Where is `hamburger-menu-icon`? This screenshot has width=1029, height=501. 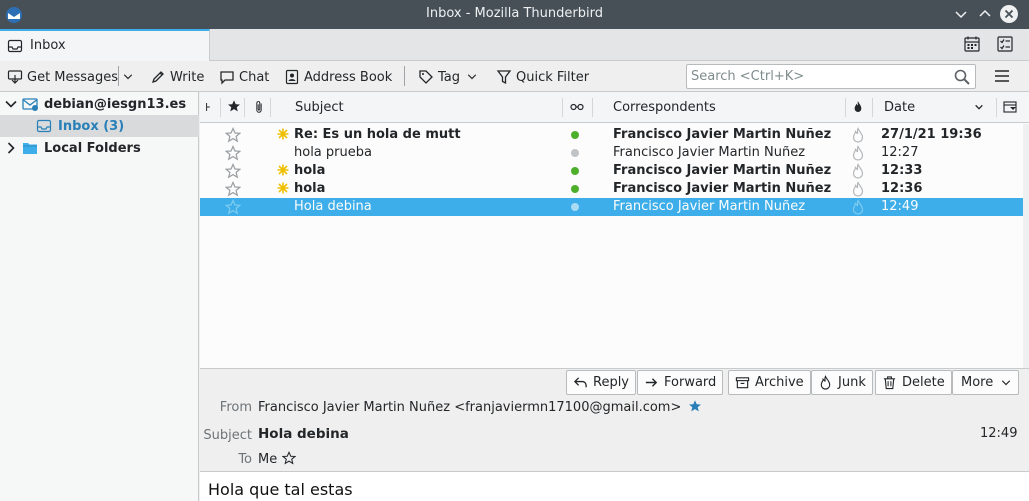 hamburger-menu-icon is located at coordinates (1002, 76).